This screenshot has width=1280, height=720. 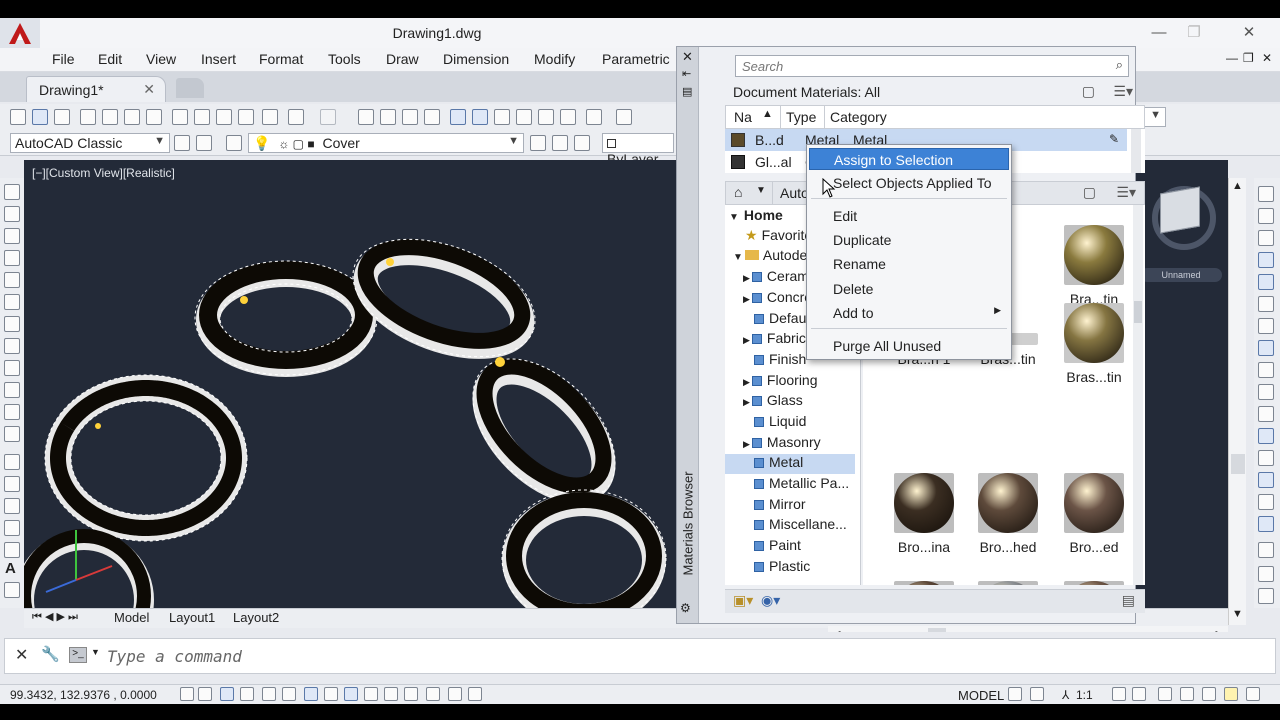 I want to click on quickcalc-icon, so click(x=568, y=117).